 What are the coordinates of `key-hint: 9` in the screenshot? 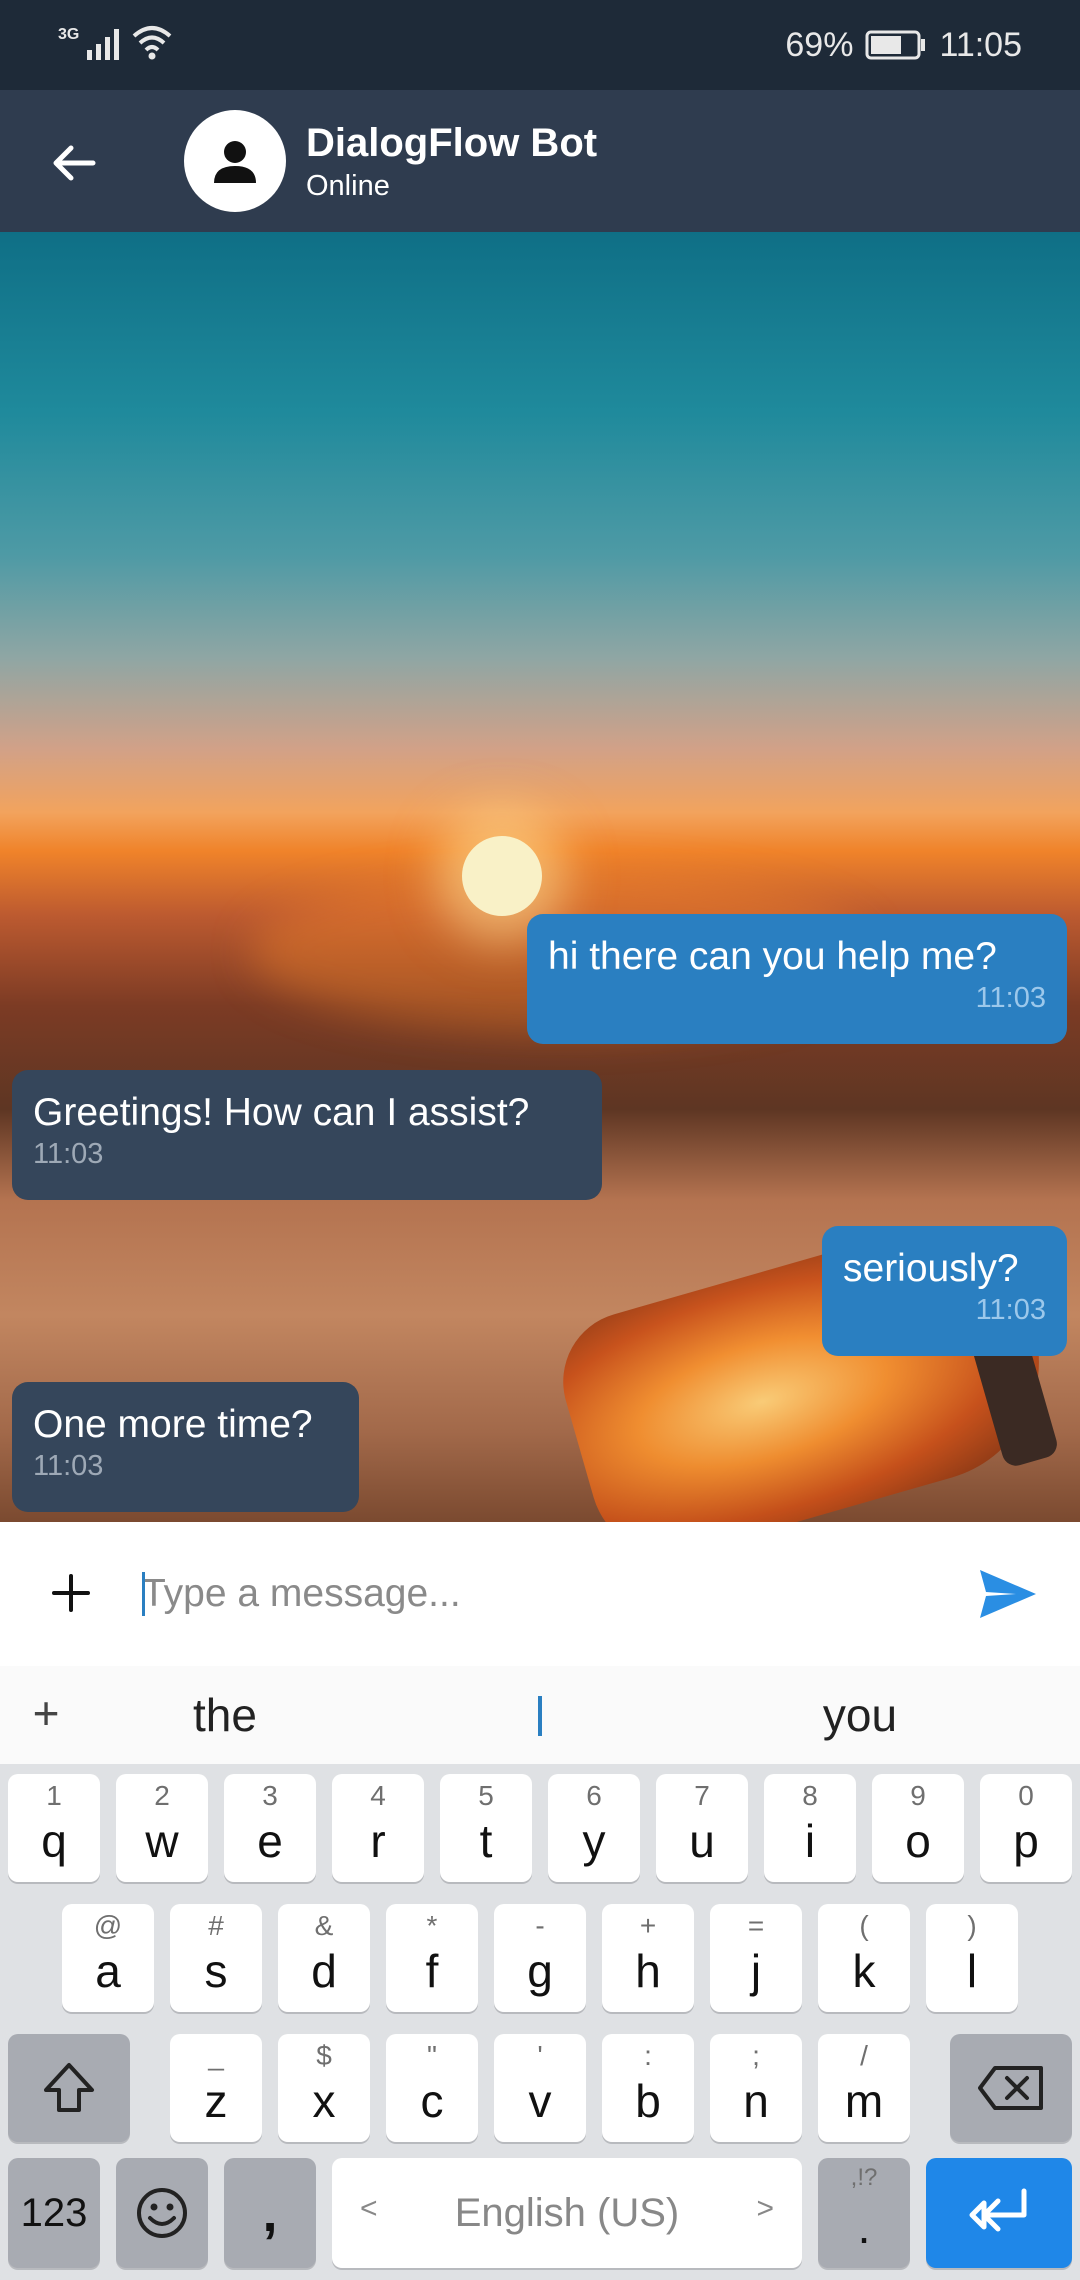 It's located at (918, 1795).